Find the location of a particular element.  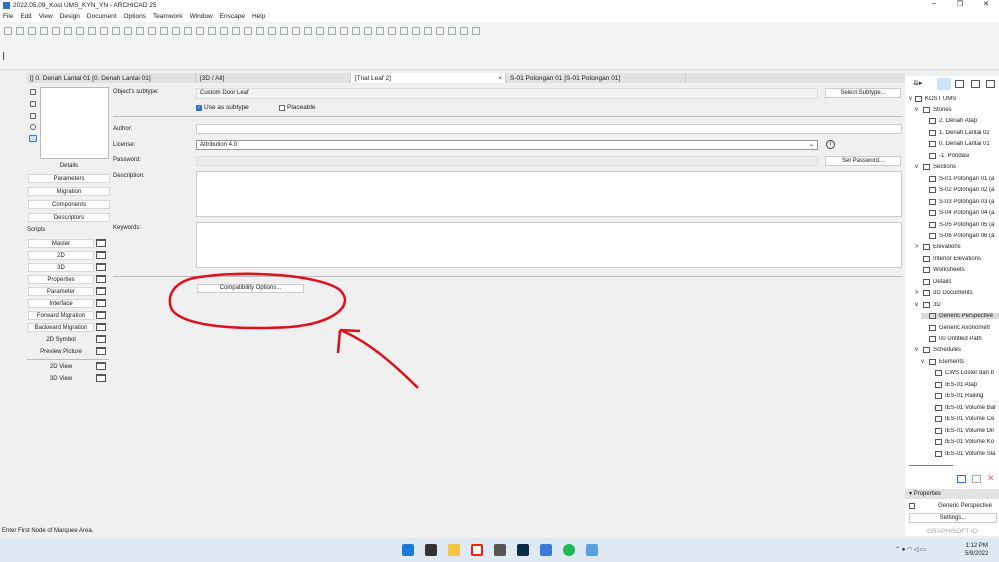

tree-item: S-06 Potongan 06 (a is located at coordinates (960, 235).